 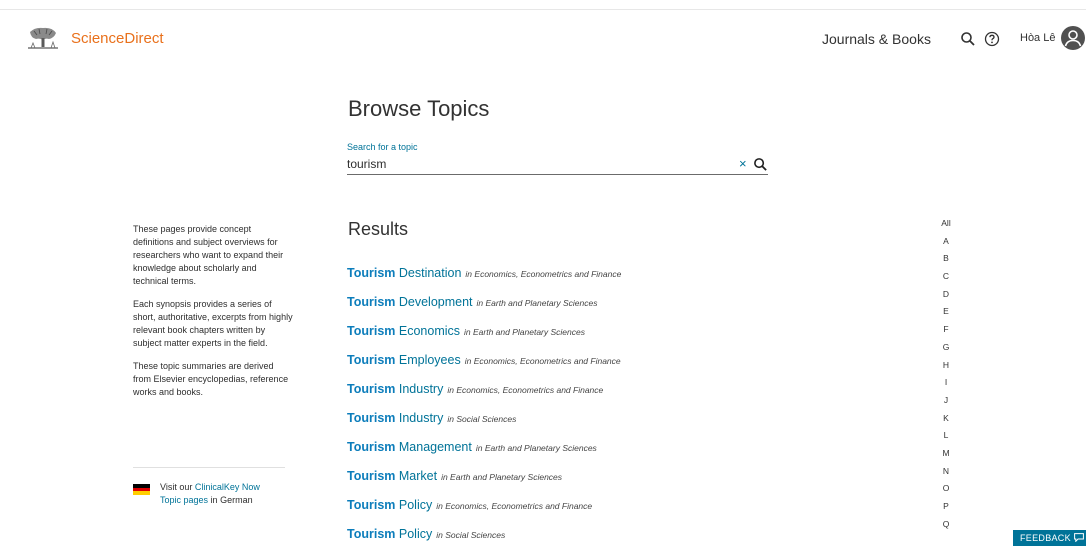 What do you see at coordinates (946, 383) in the screenshot?
I see `alpha-letter: I` at bounding box center [946, 383].